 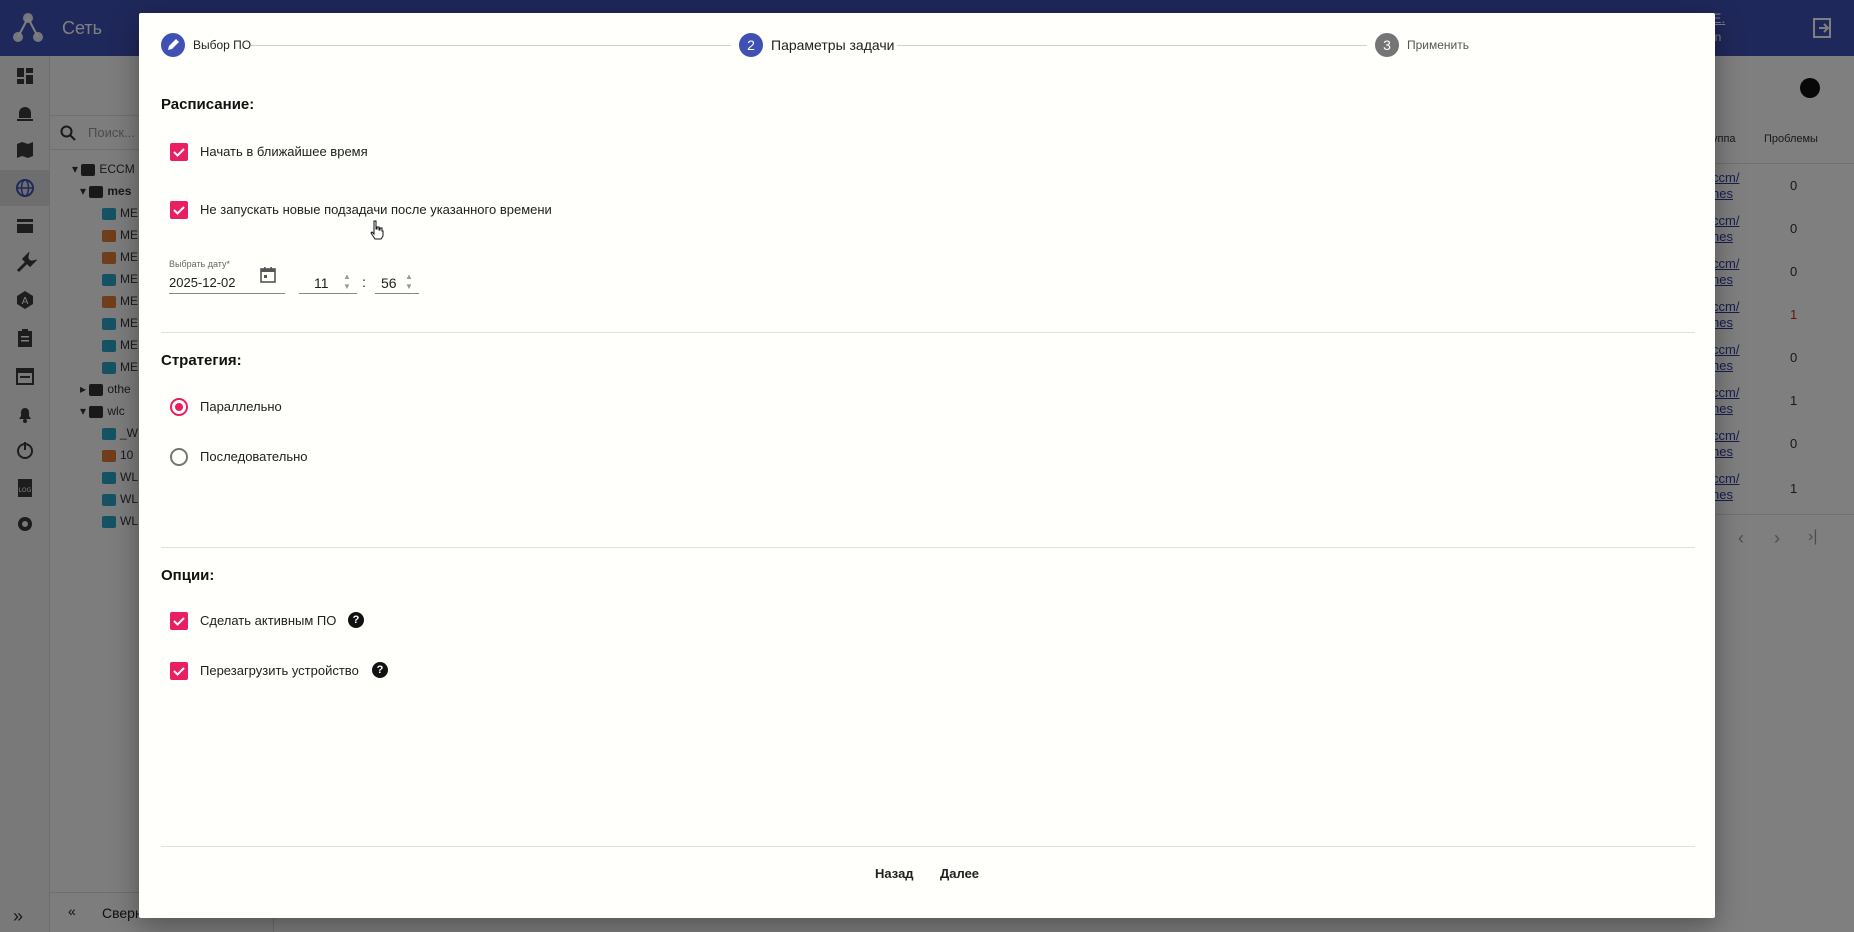 I want to click on hours-spinner: ▲ ▼, so click(x=348, y=282).